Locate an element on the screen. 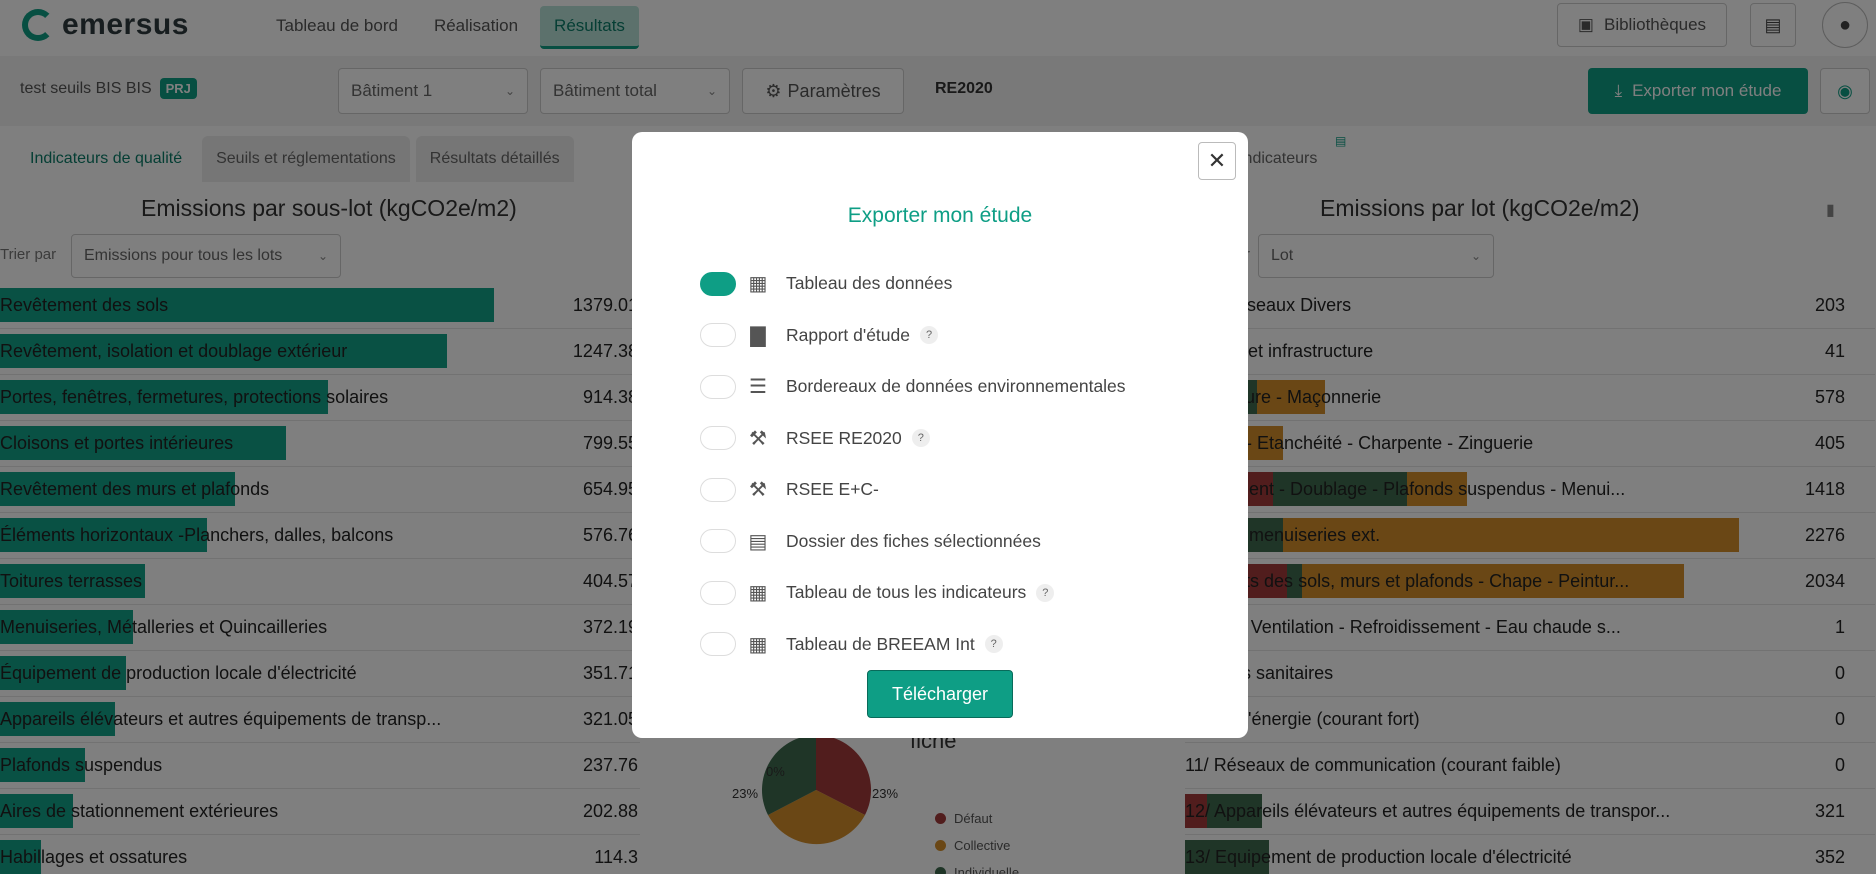 The image size is (1876, 874). toggle-rsee-re2020 is located at coordinates (718, 438).